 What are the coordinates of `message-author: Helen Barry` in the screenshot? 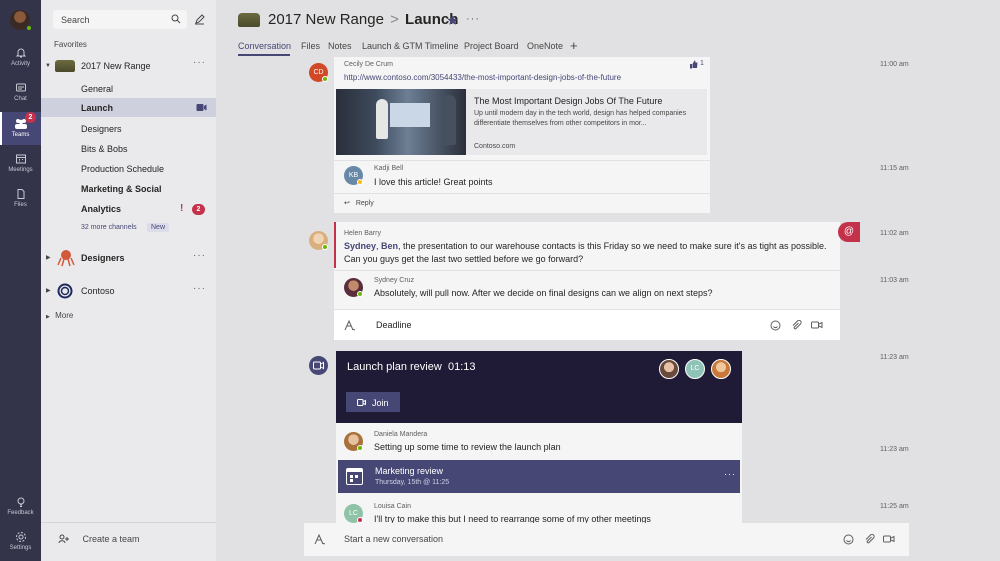 It's located at (362, 233).